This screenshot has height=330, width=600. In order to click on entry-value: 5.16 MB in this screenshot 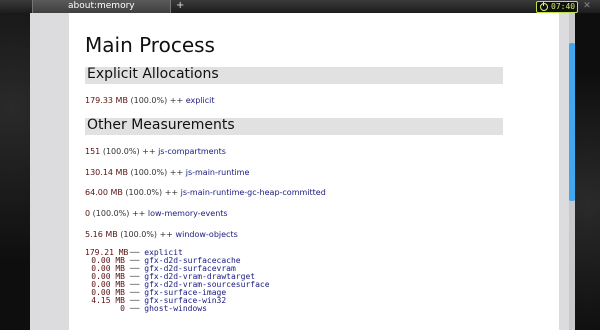, I will do `click(101, 234)`.